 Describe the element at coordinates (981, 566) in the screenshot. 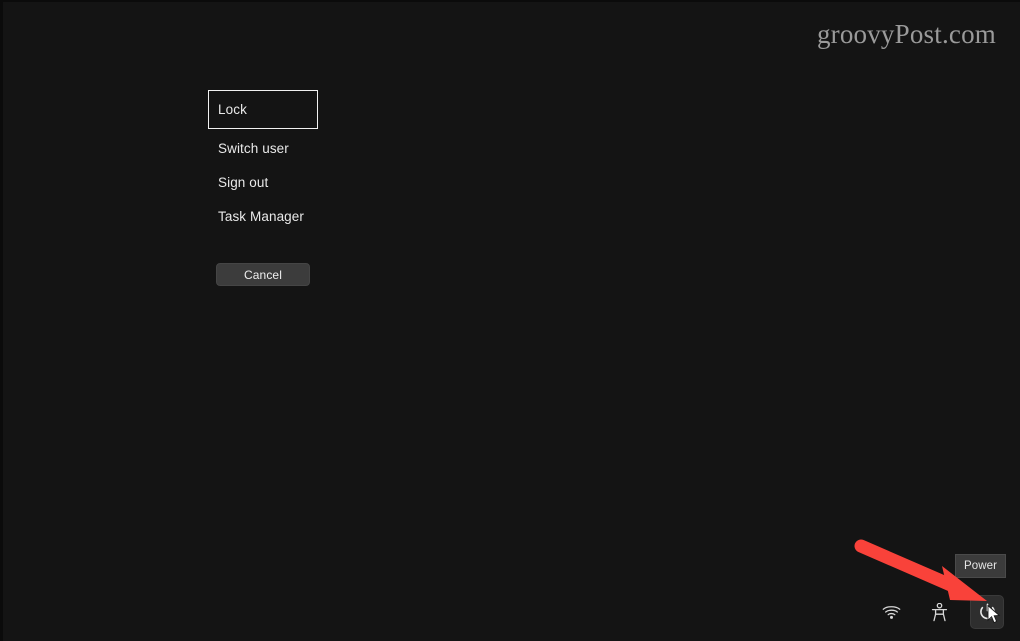

I see `power-tooltip: Power` at that location.